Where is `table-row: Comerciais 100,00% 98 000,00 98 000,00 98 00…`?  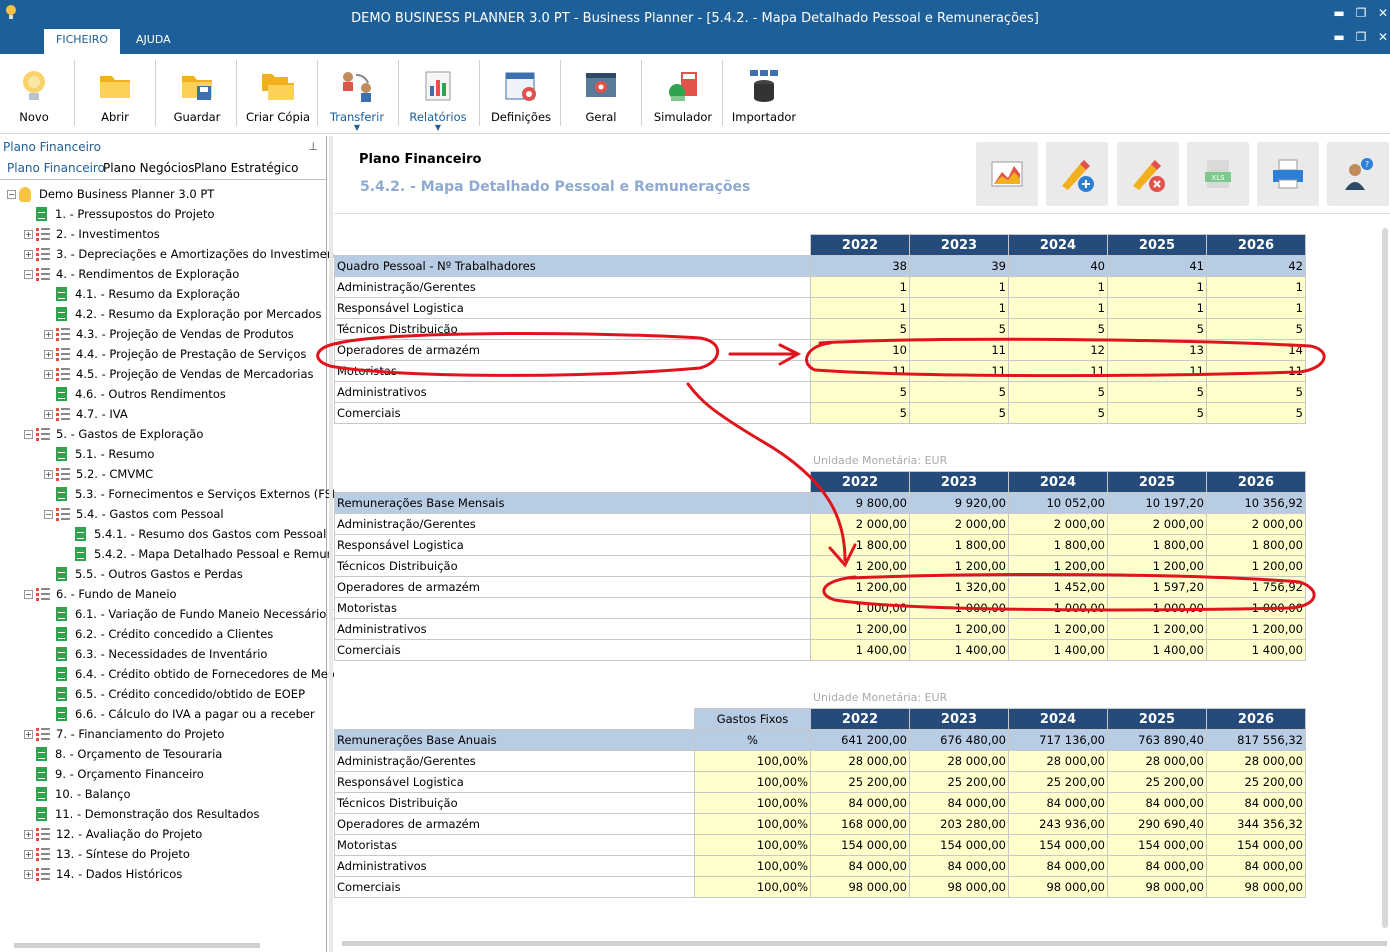 table-row: Comerciais 100,00% 98 000,00 98 000,00 98 00… is located at coordinates (820, 887).